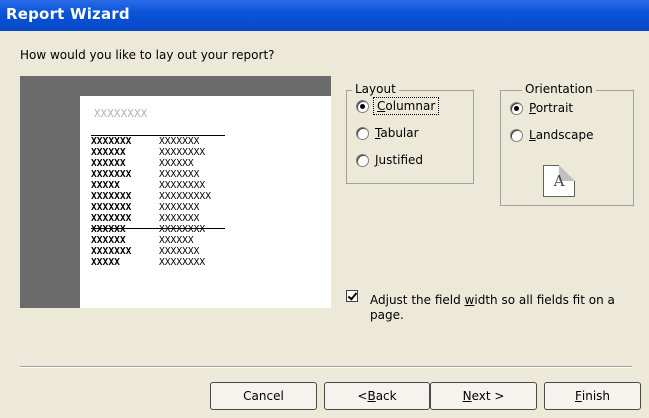 The width and height of the screenshot is (649, 418). Describe the element at coordinates (121, 114) in the screenshot. I see `preview-title-placeholder: XXXXXXXX` at that location.